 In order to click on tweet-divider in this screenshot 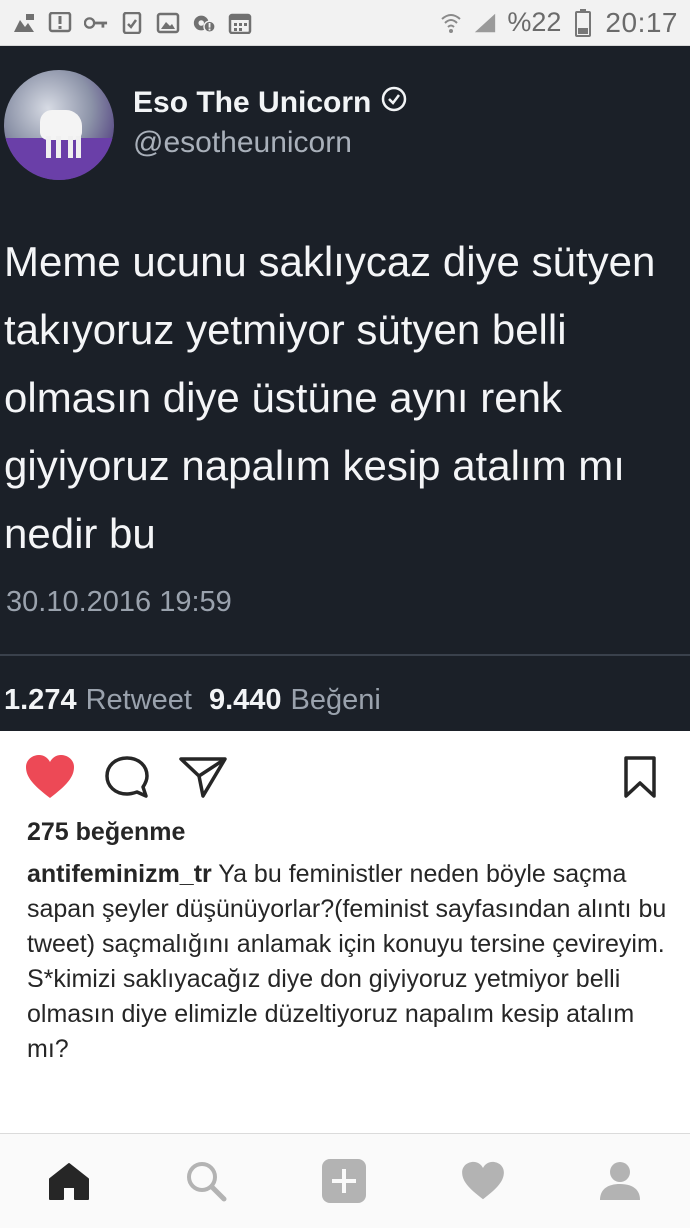, I will do `click(345, 655)`.